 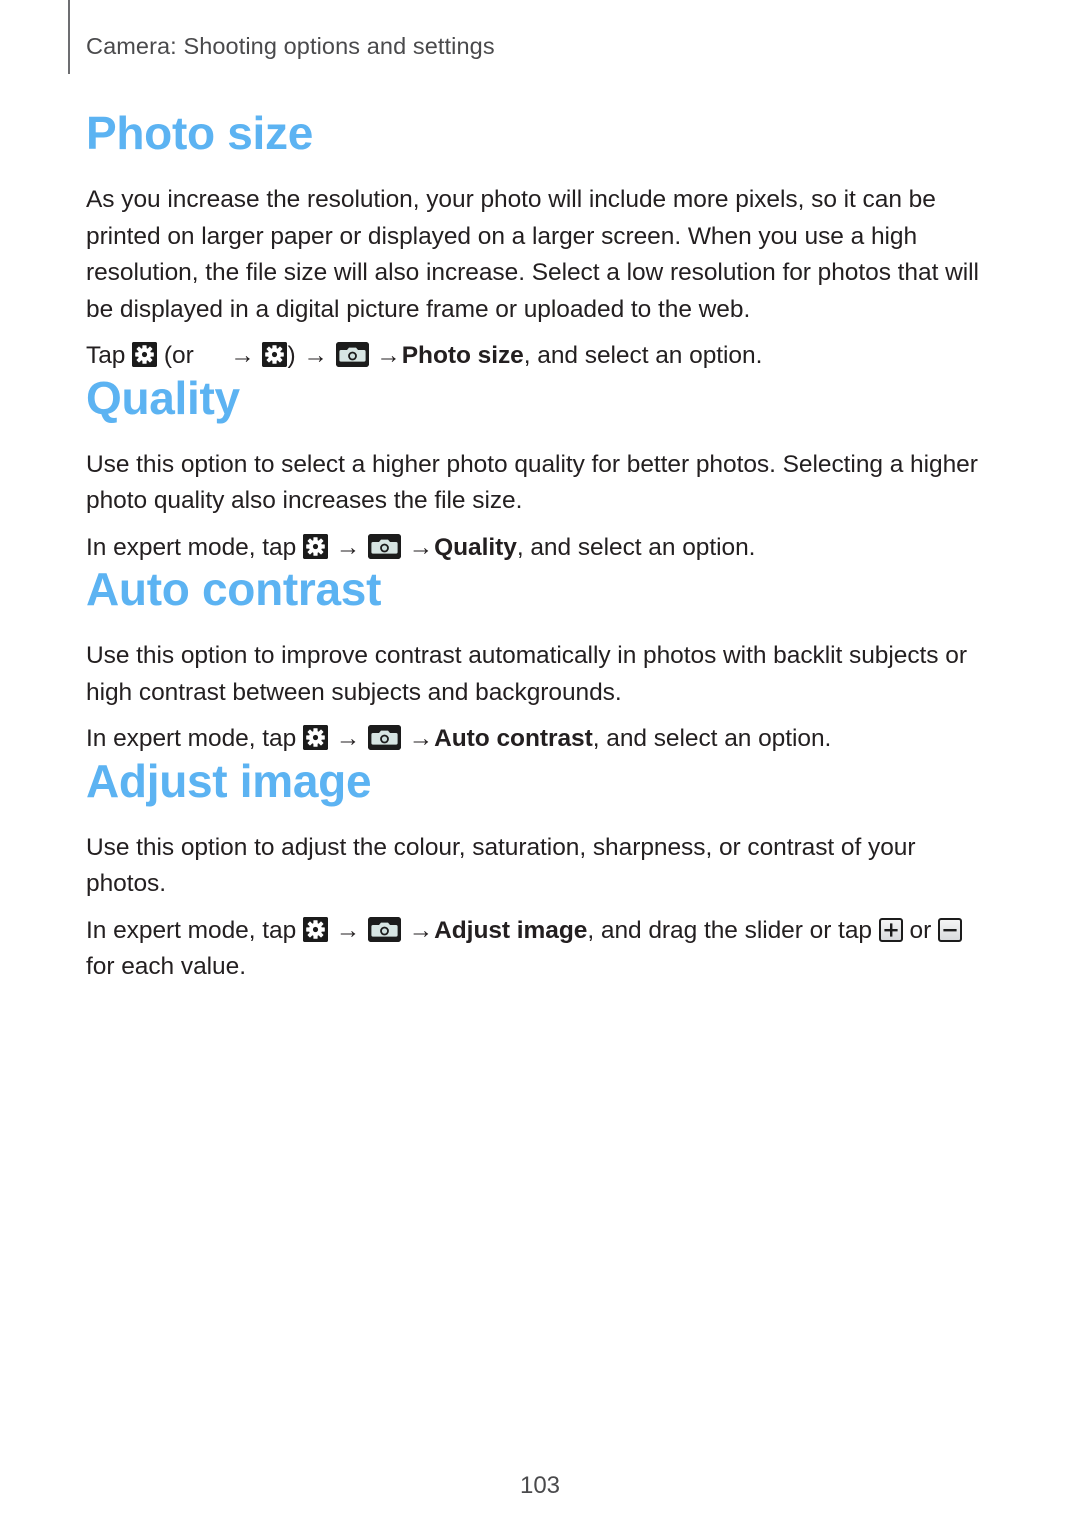 I want to click on section-heading-photo-size: Photo size, so click(x=200, y=133).